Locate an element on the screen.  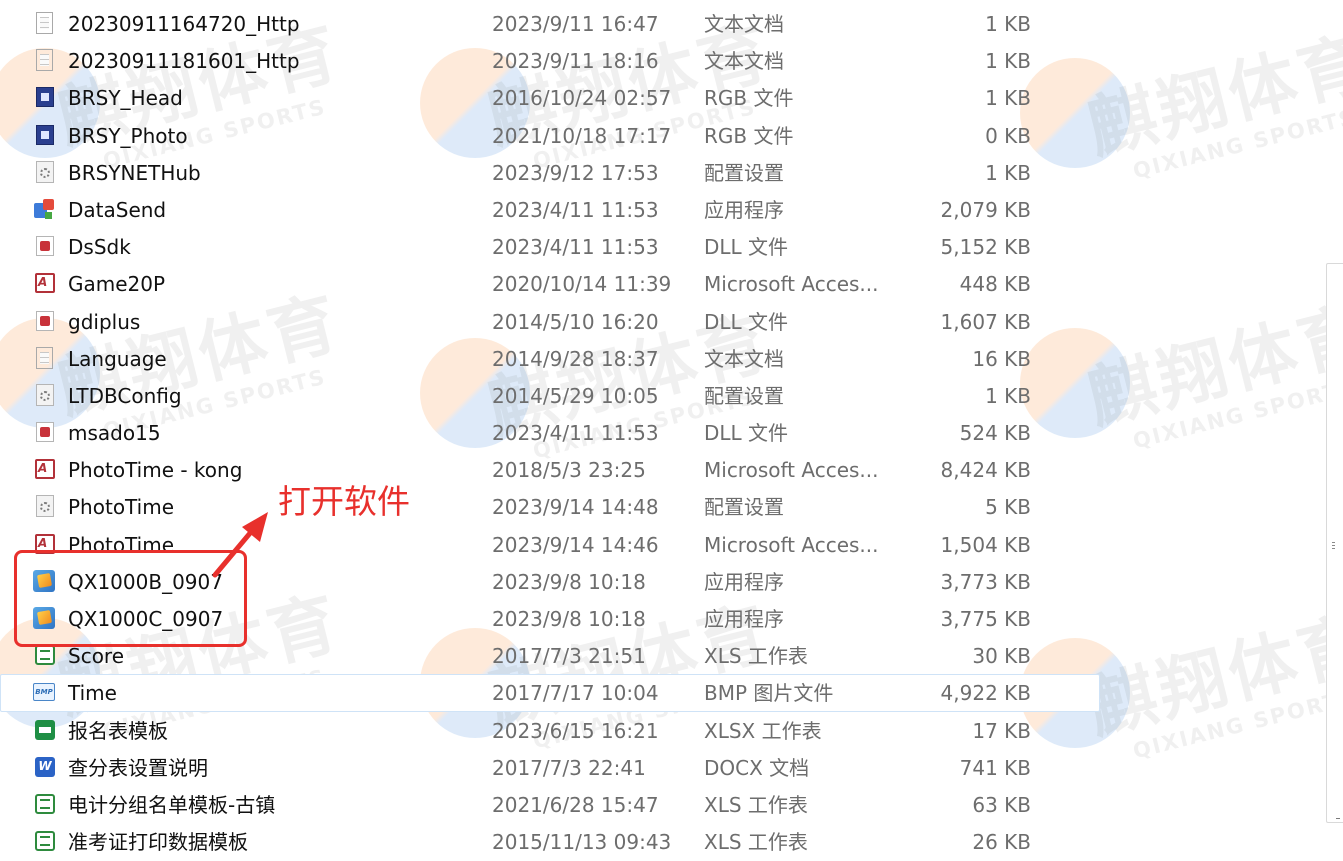
file-size: 4,922 KB is located at coordinates (985, 693).